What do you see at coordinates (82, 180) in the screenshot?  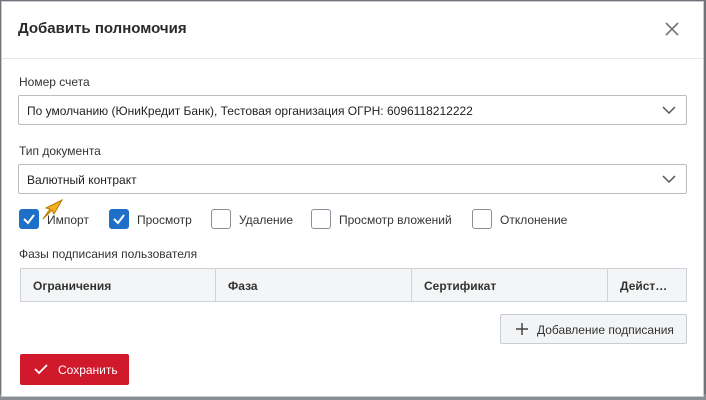 I see `doc-type-value: Валютный контракт` at bounding box center [82, 180].